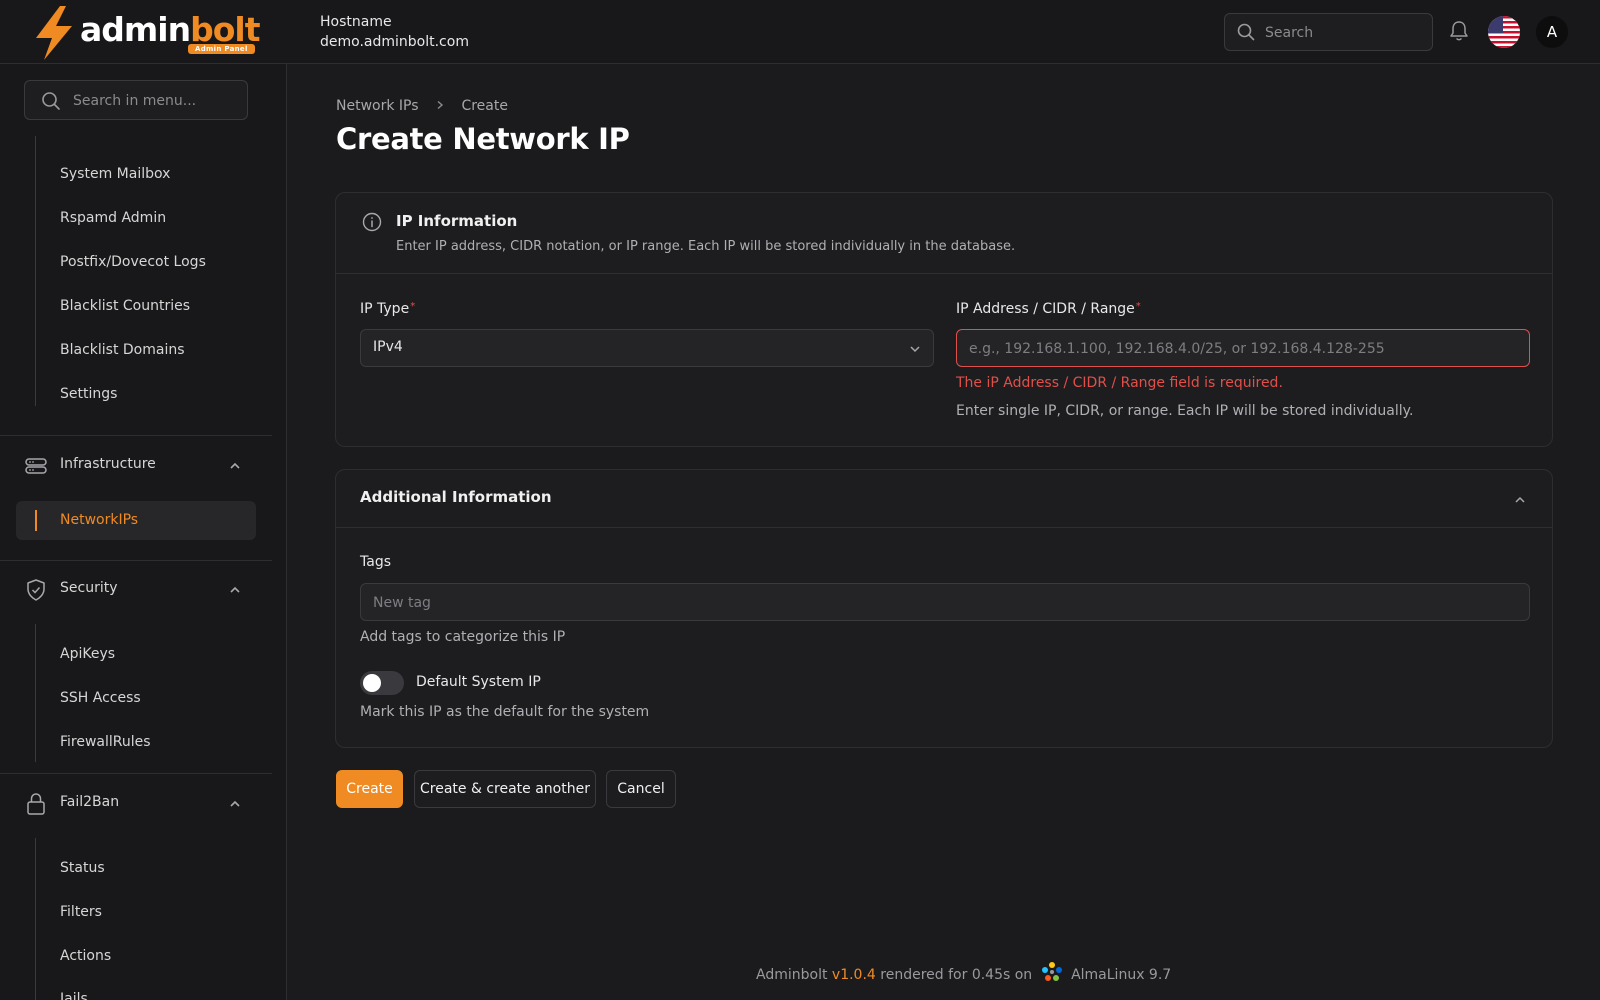 Image resolution: width=1600 pixels, height=1000 pixels. Describe the element at coordinates (505, 789) in the screenshot. I see `create-another-button: Create & create another` at that location.